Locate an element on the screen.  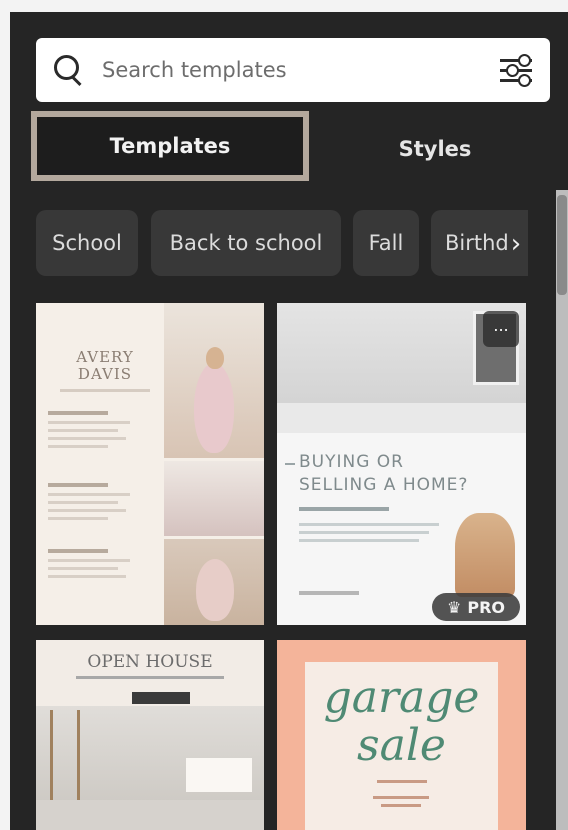
template-card-garage-sale: garage sale is located at coordinates (401, 735).